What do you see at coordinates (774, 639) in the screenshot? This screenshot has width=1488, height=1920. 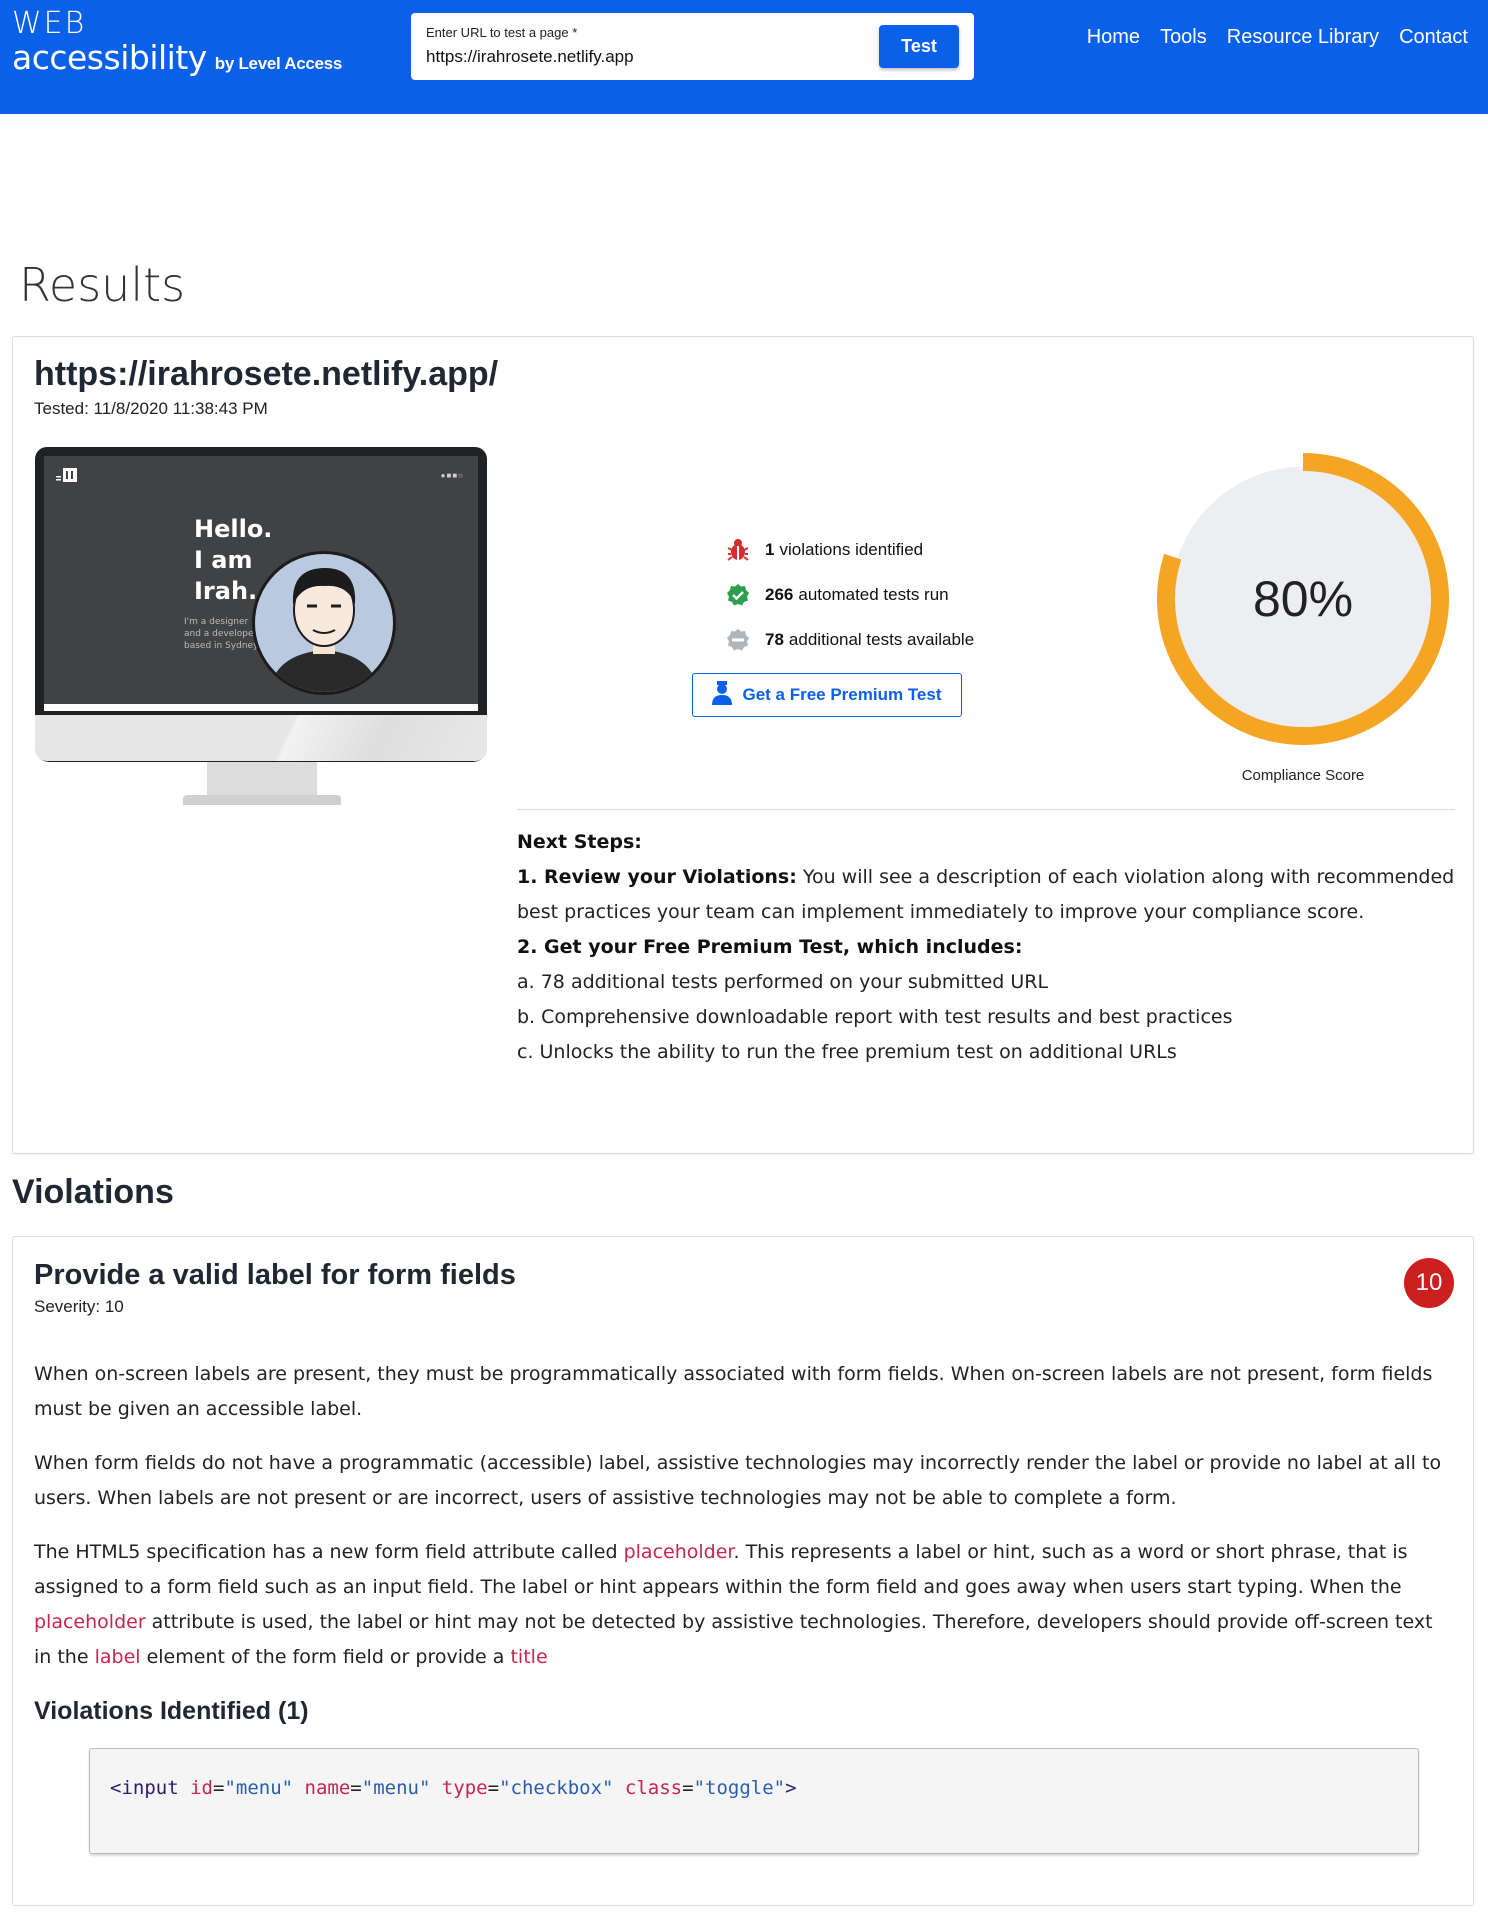 I see `stat-additional-count: 78` at bounding box center [774, 639].